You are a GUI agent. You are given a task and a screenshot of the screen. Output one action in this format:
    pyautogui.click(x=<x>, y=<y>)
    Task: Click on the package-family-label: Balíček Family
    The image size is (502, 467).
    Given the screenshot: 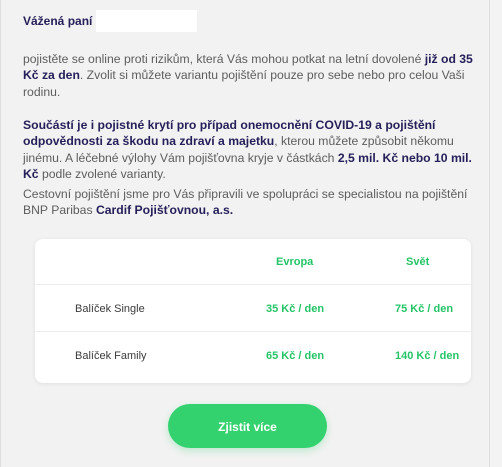 What is the action you would take?
    pyautogui.click(x=111, y=356)
    